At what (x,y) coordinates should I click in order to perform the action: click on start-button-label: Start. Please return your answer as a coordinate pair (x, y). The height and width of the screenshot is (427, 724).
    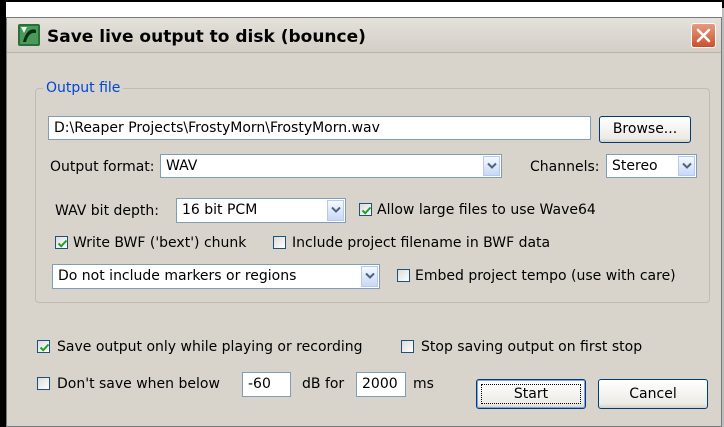
    Looking at the image, I should click on (531, 394).